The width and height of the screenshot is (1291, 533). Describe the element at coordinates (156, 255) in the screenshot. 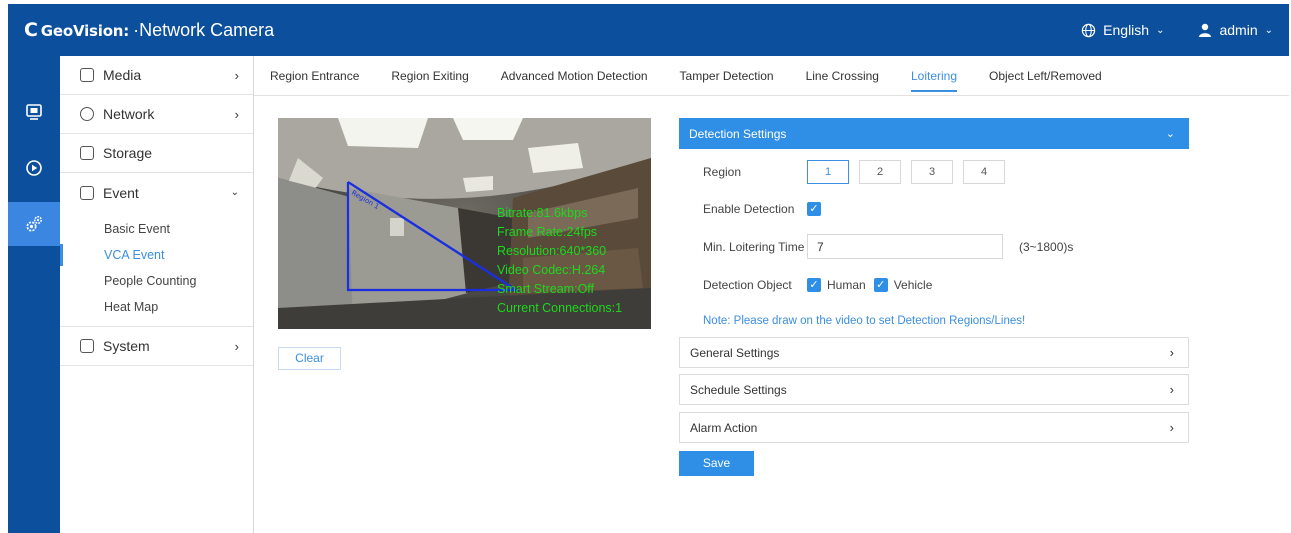

I see `sidebar-subitem-vca-event: VCA Event` at that location.